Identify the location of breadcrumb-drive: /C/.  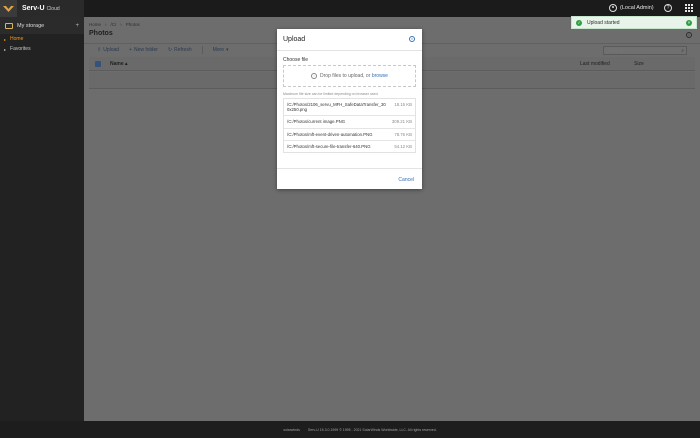
(114, 24).